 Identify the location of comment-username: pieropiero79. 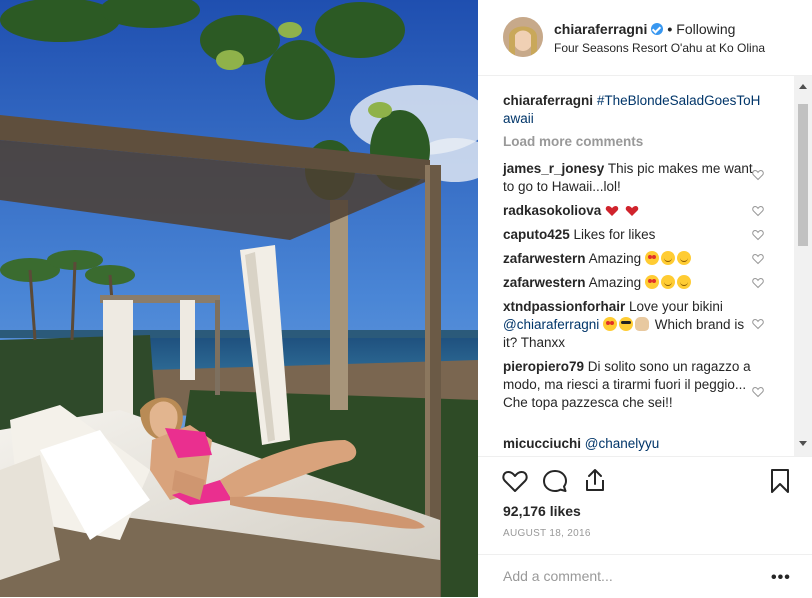
(543, 366).